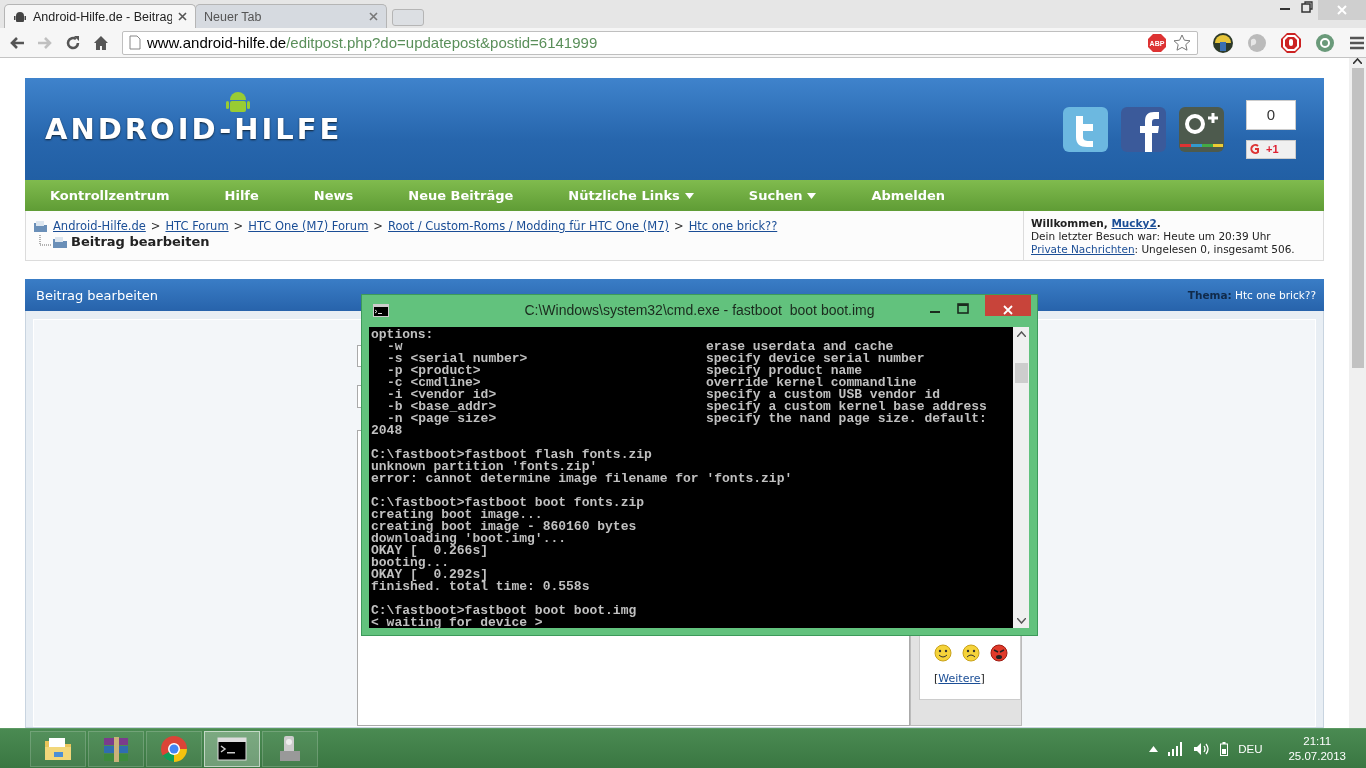  What do you see at coordinates (784, 371) in the screenshot?
I see `option-description: specify product name` at bounding box center [784, 371].